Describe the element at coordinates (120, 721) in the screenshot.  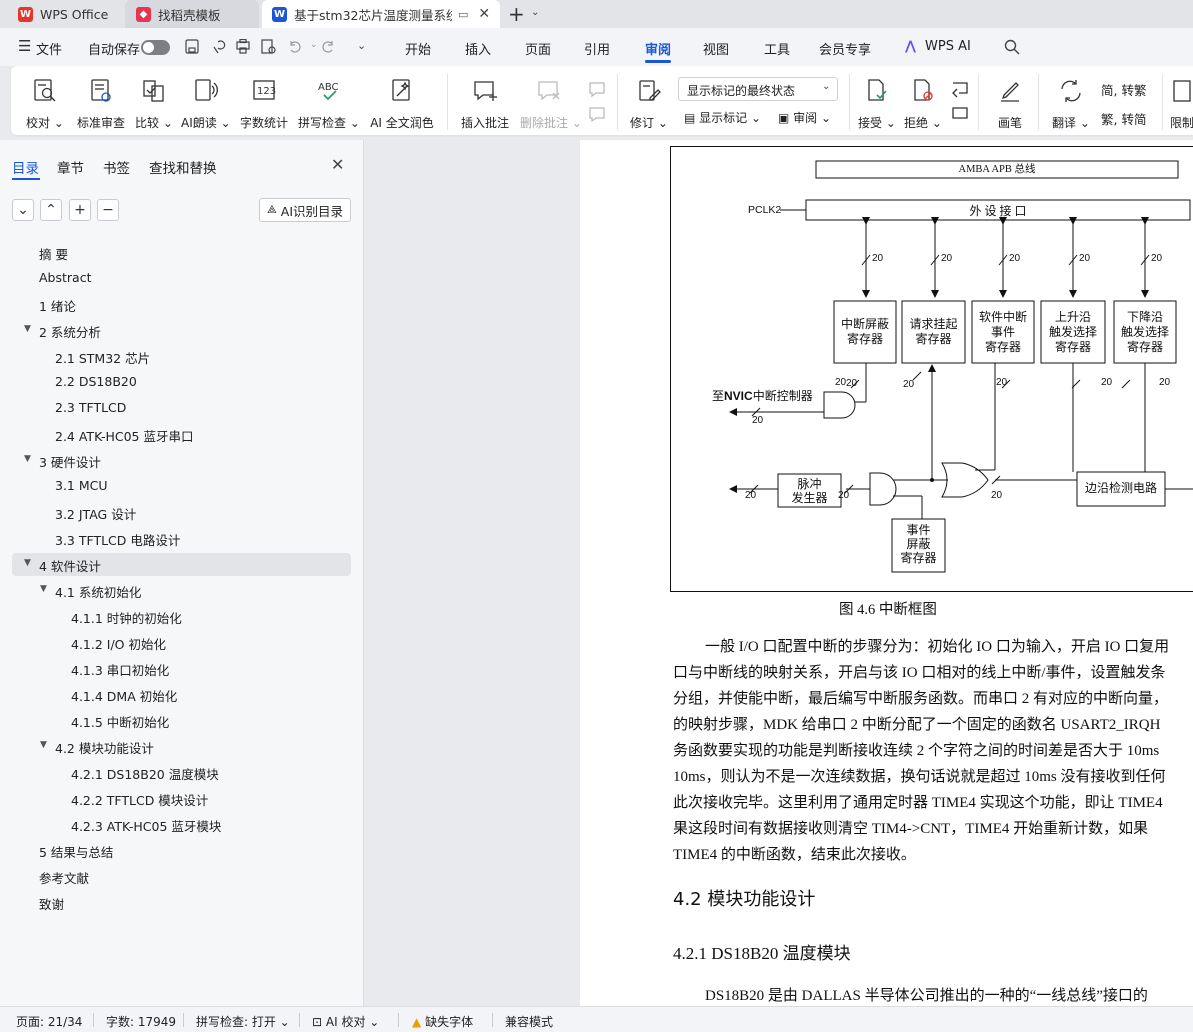
I see `toc-item: 4.1.5 中断初始化` at that location.